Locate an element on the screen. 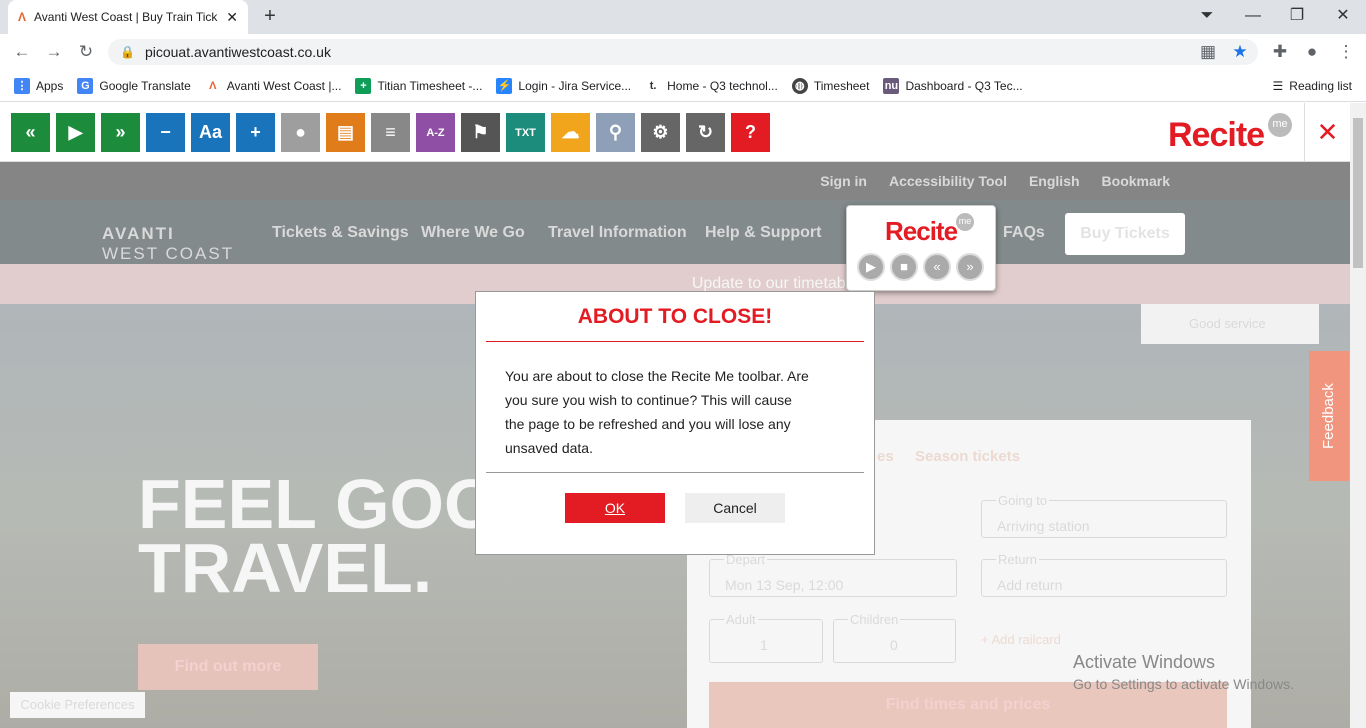  close-window-button: ✕ is located at coordinates (1343, 16).